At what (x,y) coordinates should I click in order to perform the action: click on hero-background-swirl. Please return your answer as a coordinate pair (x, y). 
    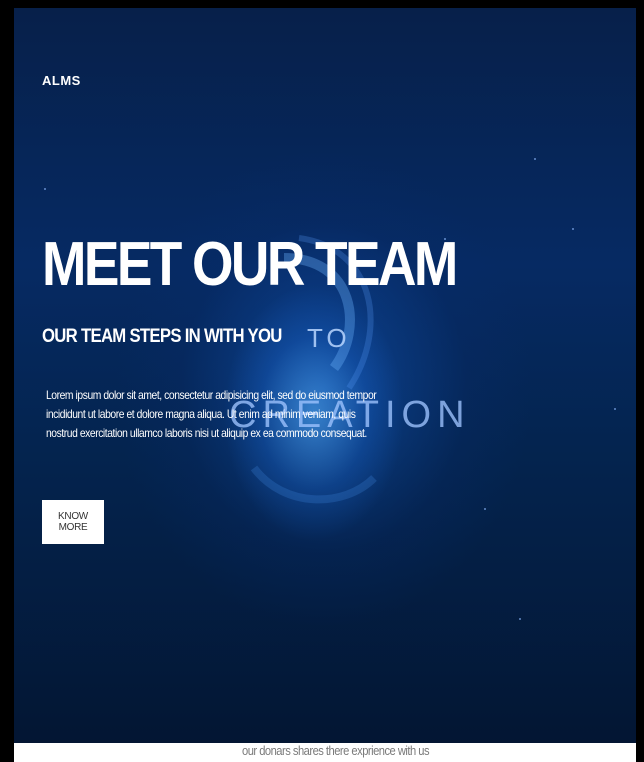
    Looking at the image, I should click on (313, 369).